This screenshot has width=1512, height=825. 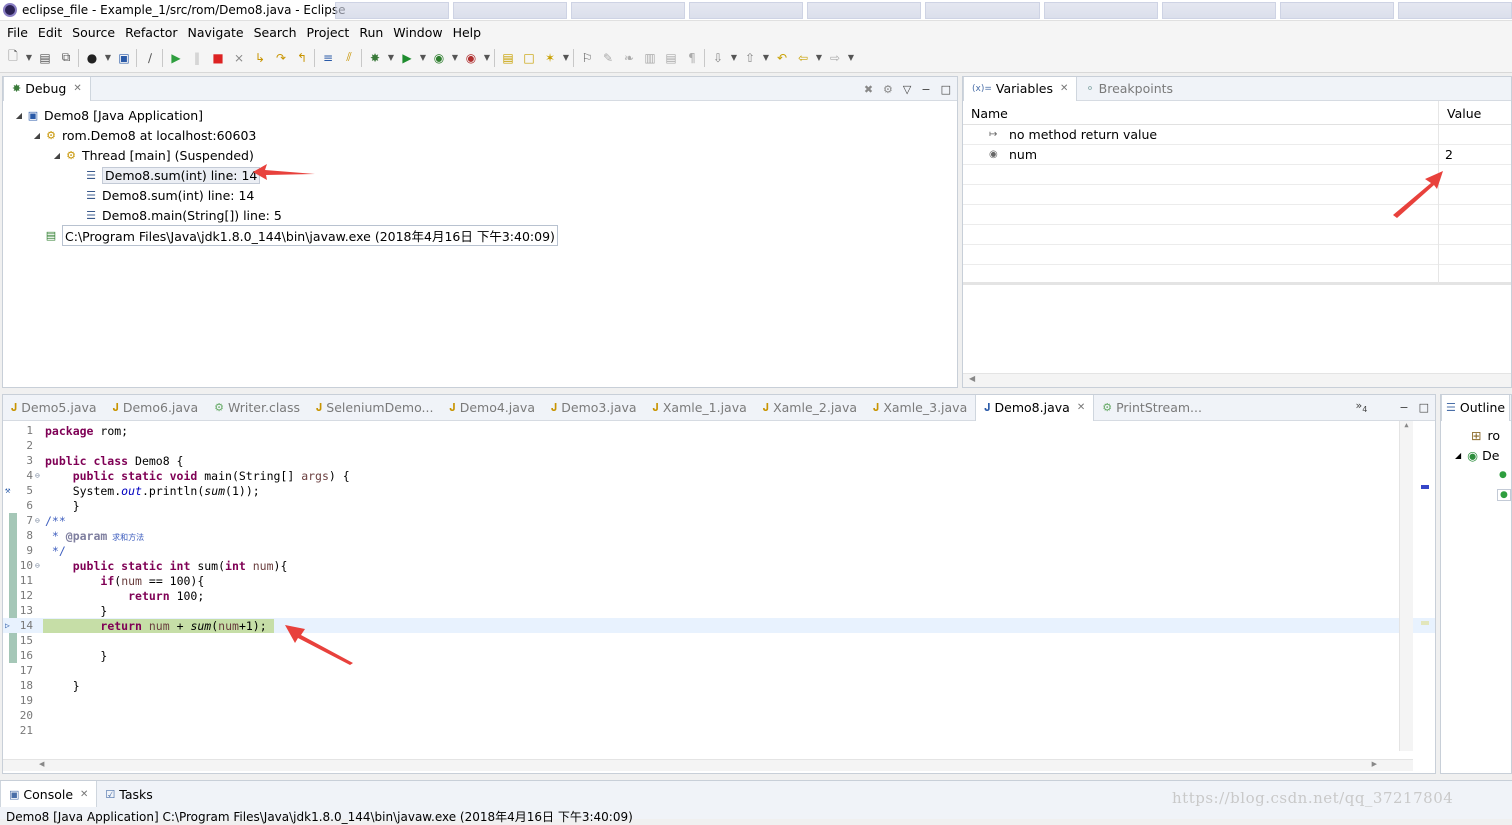 What do you see at coordinates (176, 58) in the screenshot?
I see `resume-icon: ▶` at bounding box center [176, 58].